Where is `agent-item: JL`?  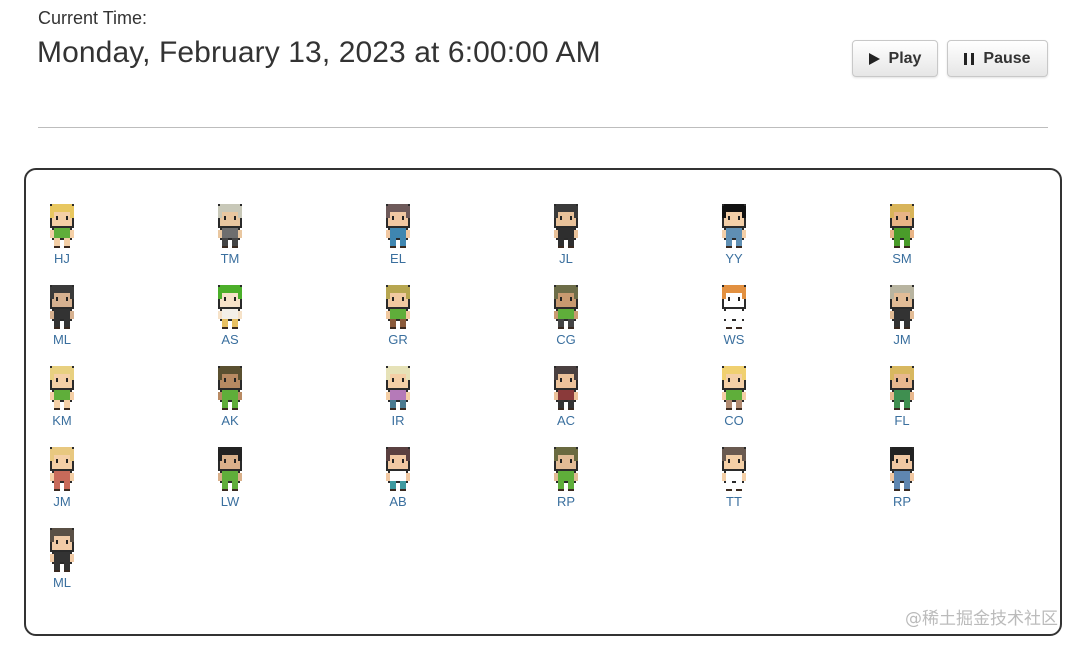 agent-item: JL is located at coordinates (566, 242).